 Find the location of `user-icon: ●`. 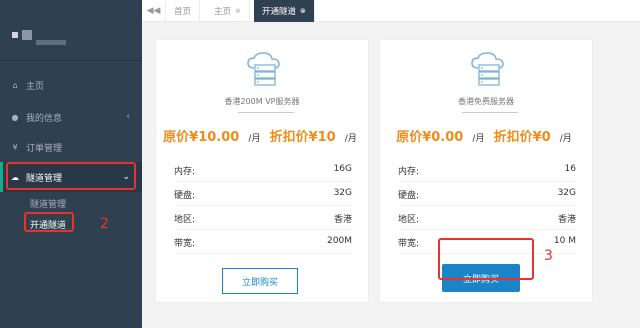

user-icon: ● is located at coordinates (15, 117).